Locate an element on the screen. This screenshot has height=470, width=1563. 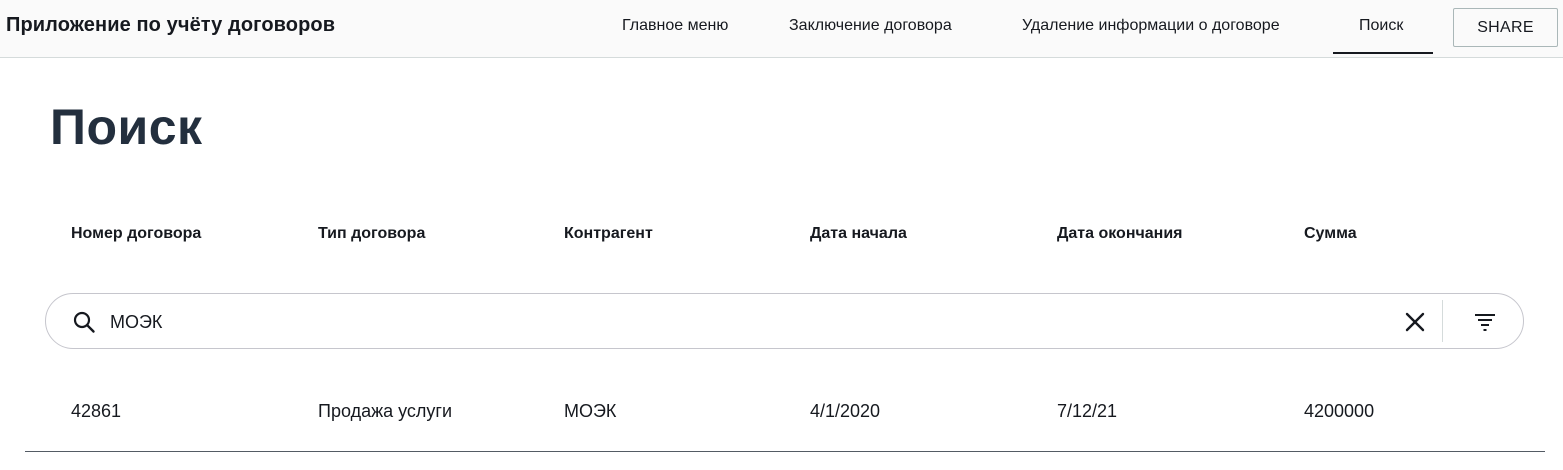
row-divider is located at coordinates (785, 451).